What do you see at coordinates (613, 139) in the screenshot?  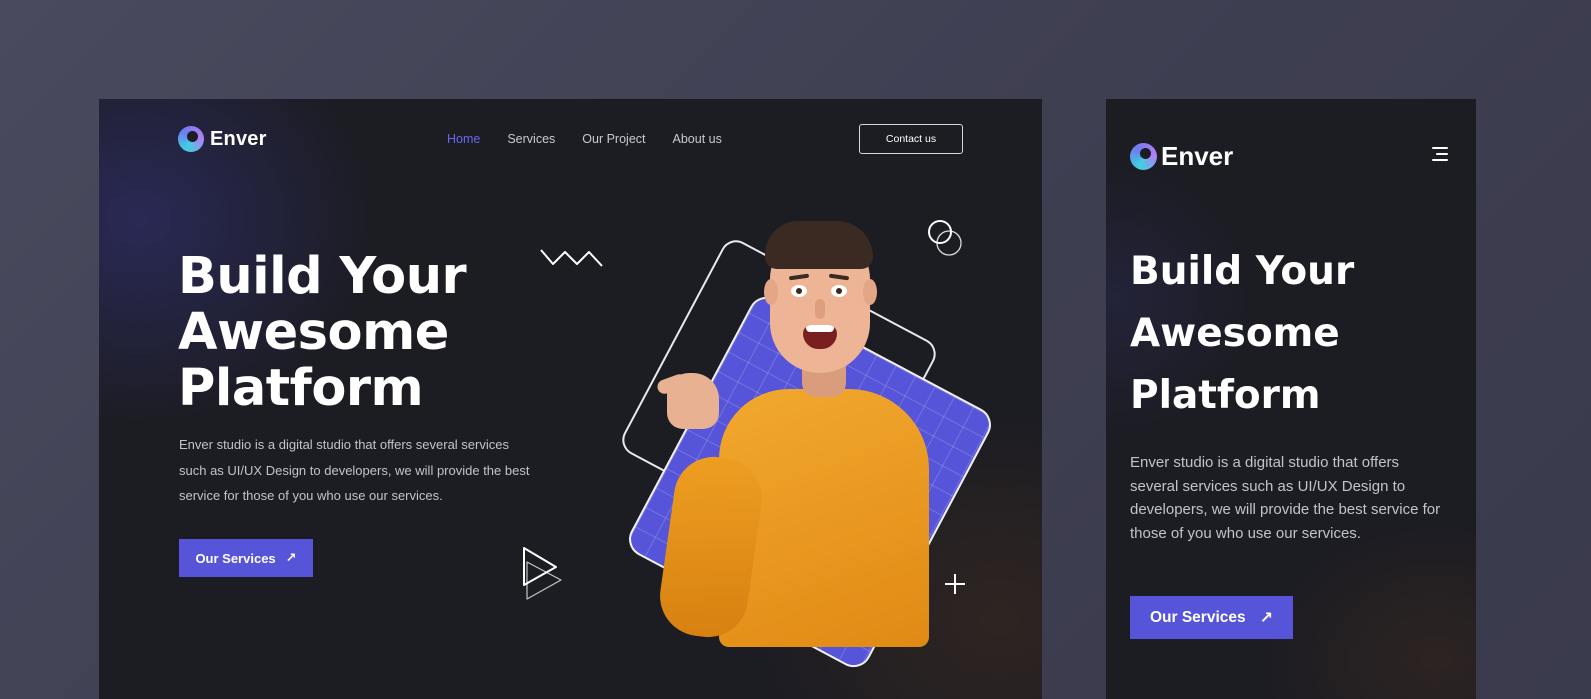 I see `nav-item-our-project: Our Project` at bounding box center [613, 139].